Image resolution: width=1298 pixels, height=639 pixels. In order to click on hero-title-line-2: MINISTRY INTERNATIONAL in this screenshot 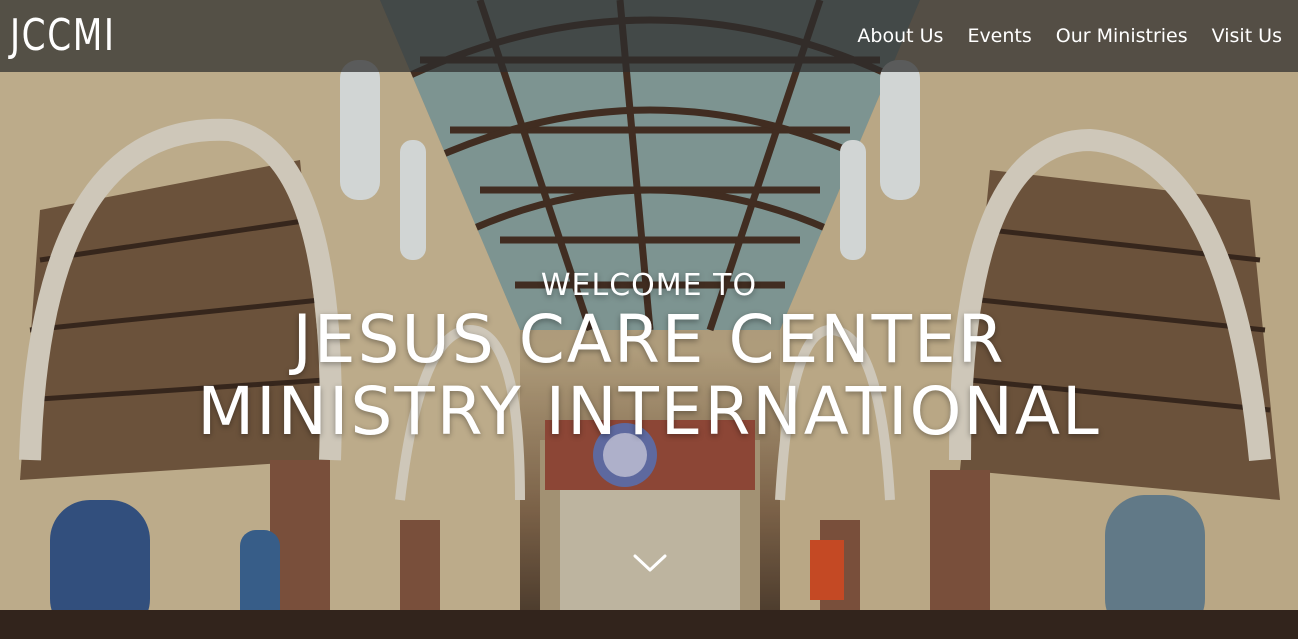, I will do `click(649, 411)`.